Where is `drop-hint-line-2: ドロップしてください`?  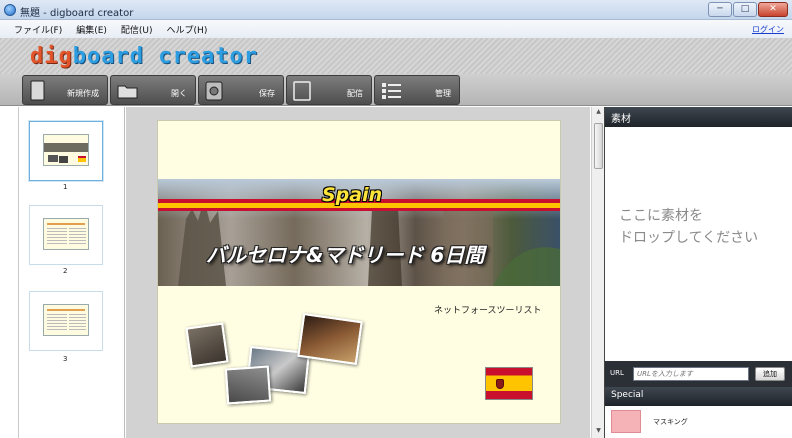 drop-hint-line-2: ドロップしてください is located at coordinates (689, 238).